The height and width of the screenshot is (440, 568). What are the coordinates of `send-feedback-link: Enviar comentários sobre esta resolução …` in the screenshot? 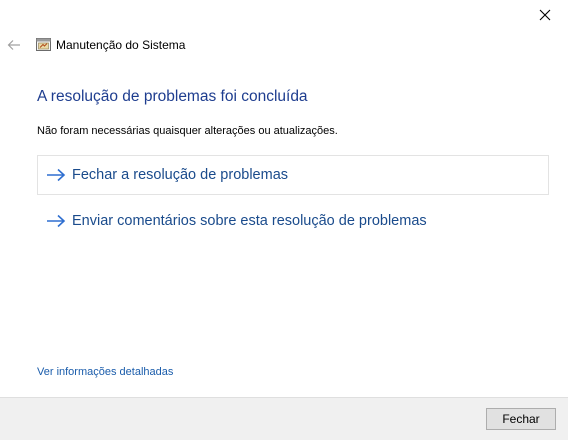 It's located at (293, 221).